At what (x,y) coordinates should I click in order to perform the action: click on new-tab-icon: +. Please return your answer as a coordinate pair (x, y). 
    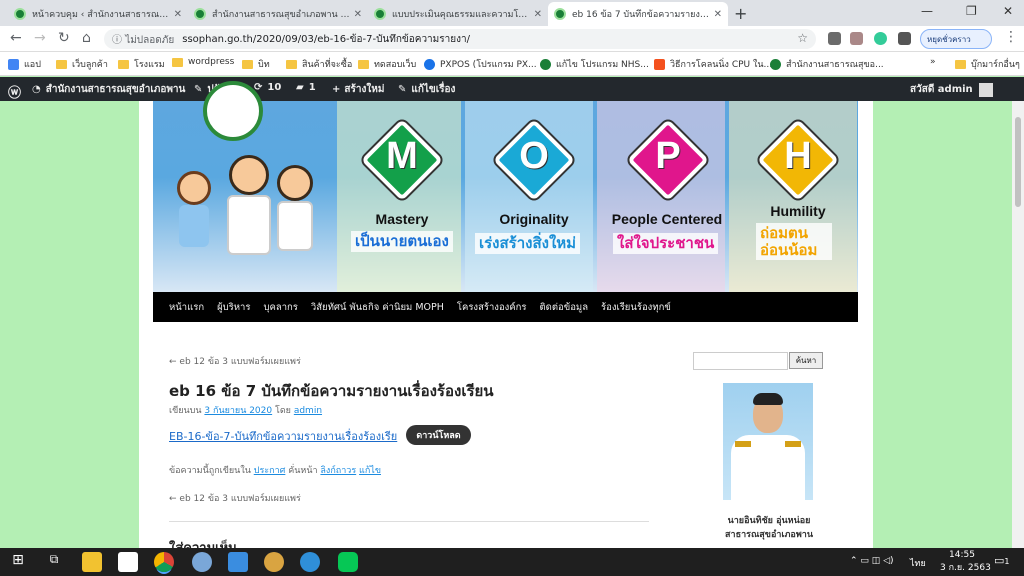
    Looking at the image, I should click on (740, 13).